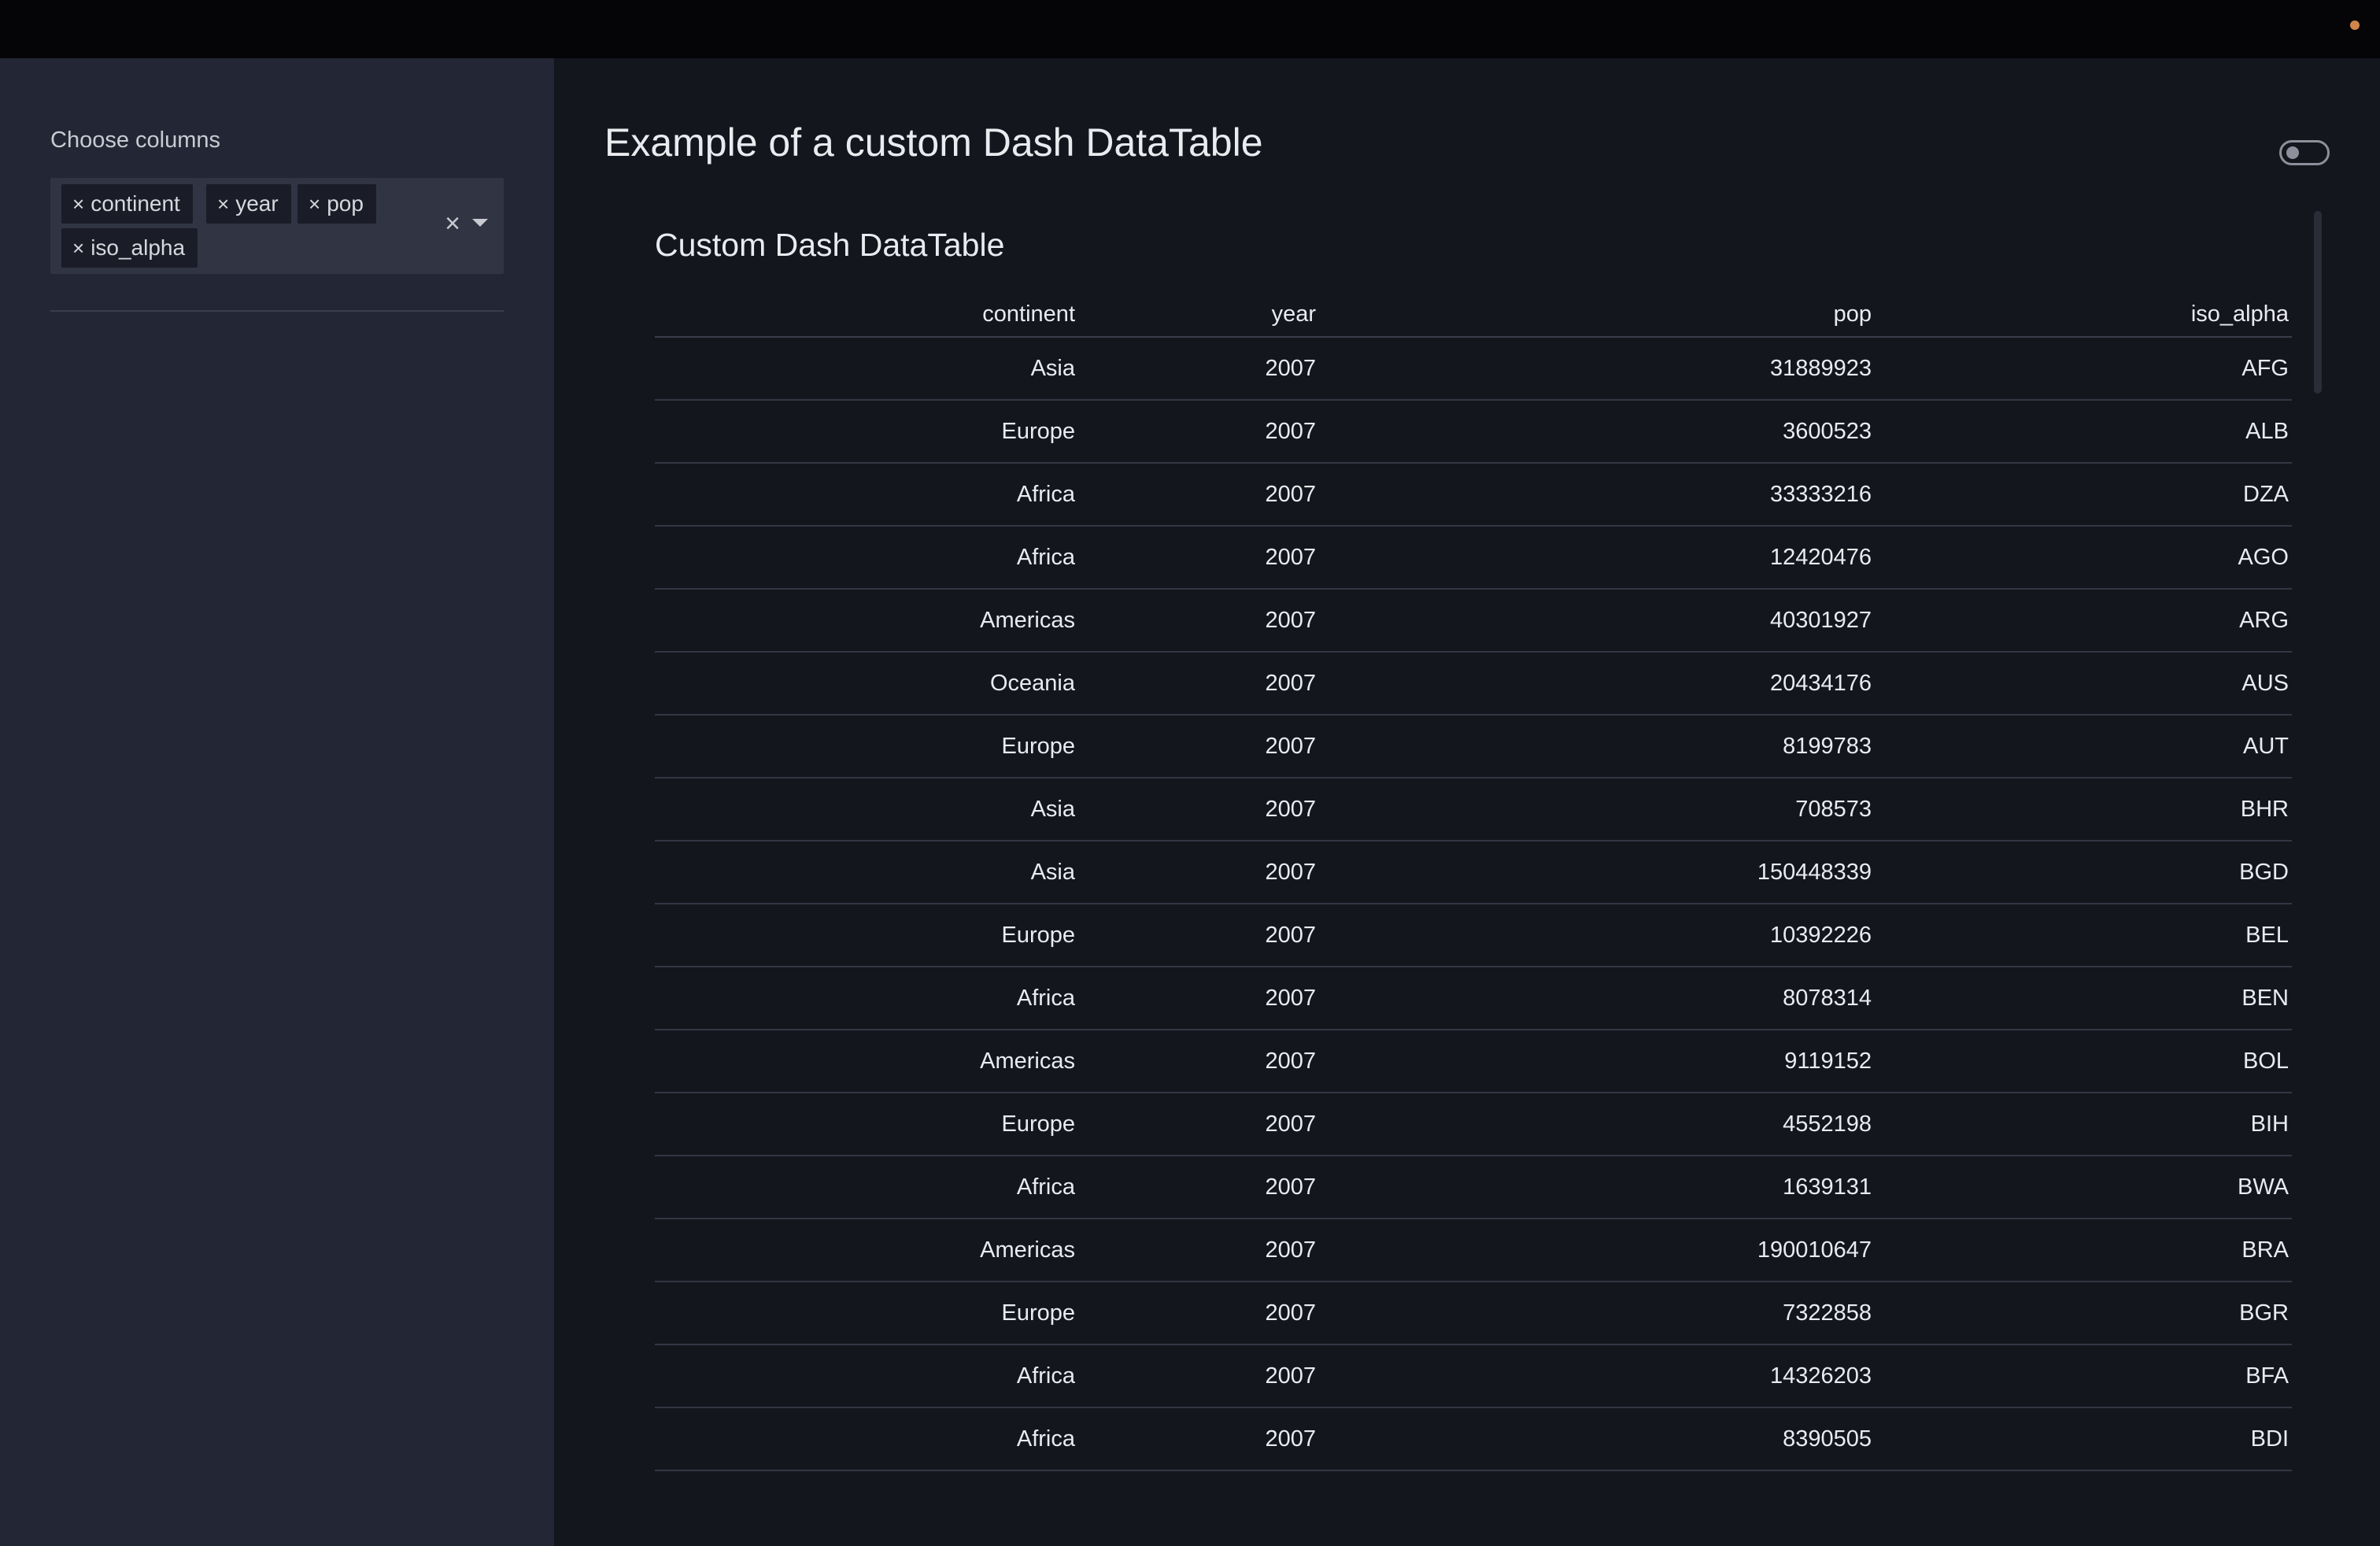 The image size is (2380, 1546). I want to click on cell-pop: 33333216, so click(1597, 495).